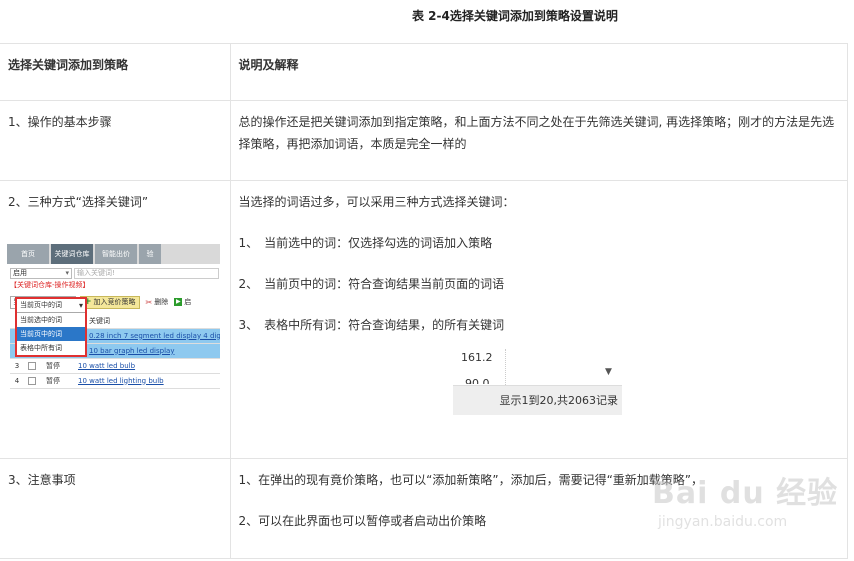 The height and width of the screenshot is (561, 854). I want to click on table-row: 3 暂停 10 watt led bulb, so click(115, 366).